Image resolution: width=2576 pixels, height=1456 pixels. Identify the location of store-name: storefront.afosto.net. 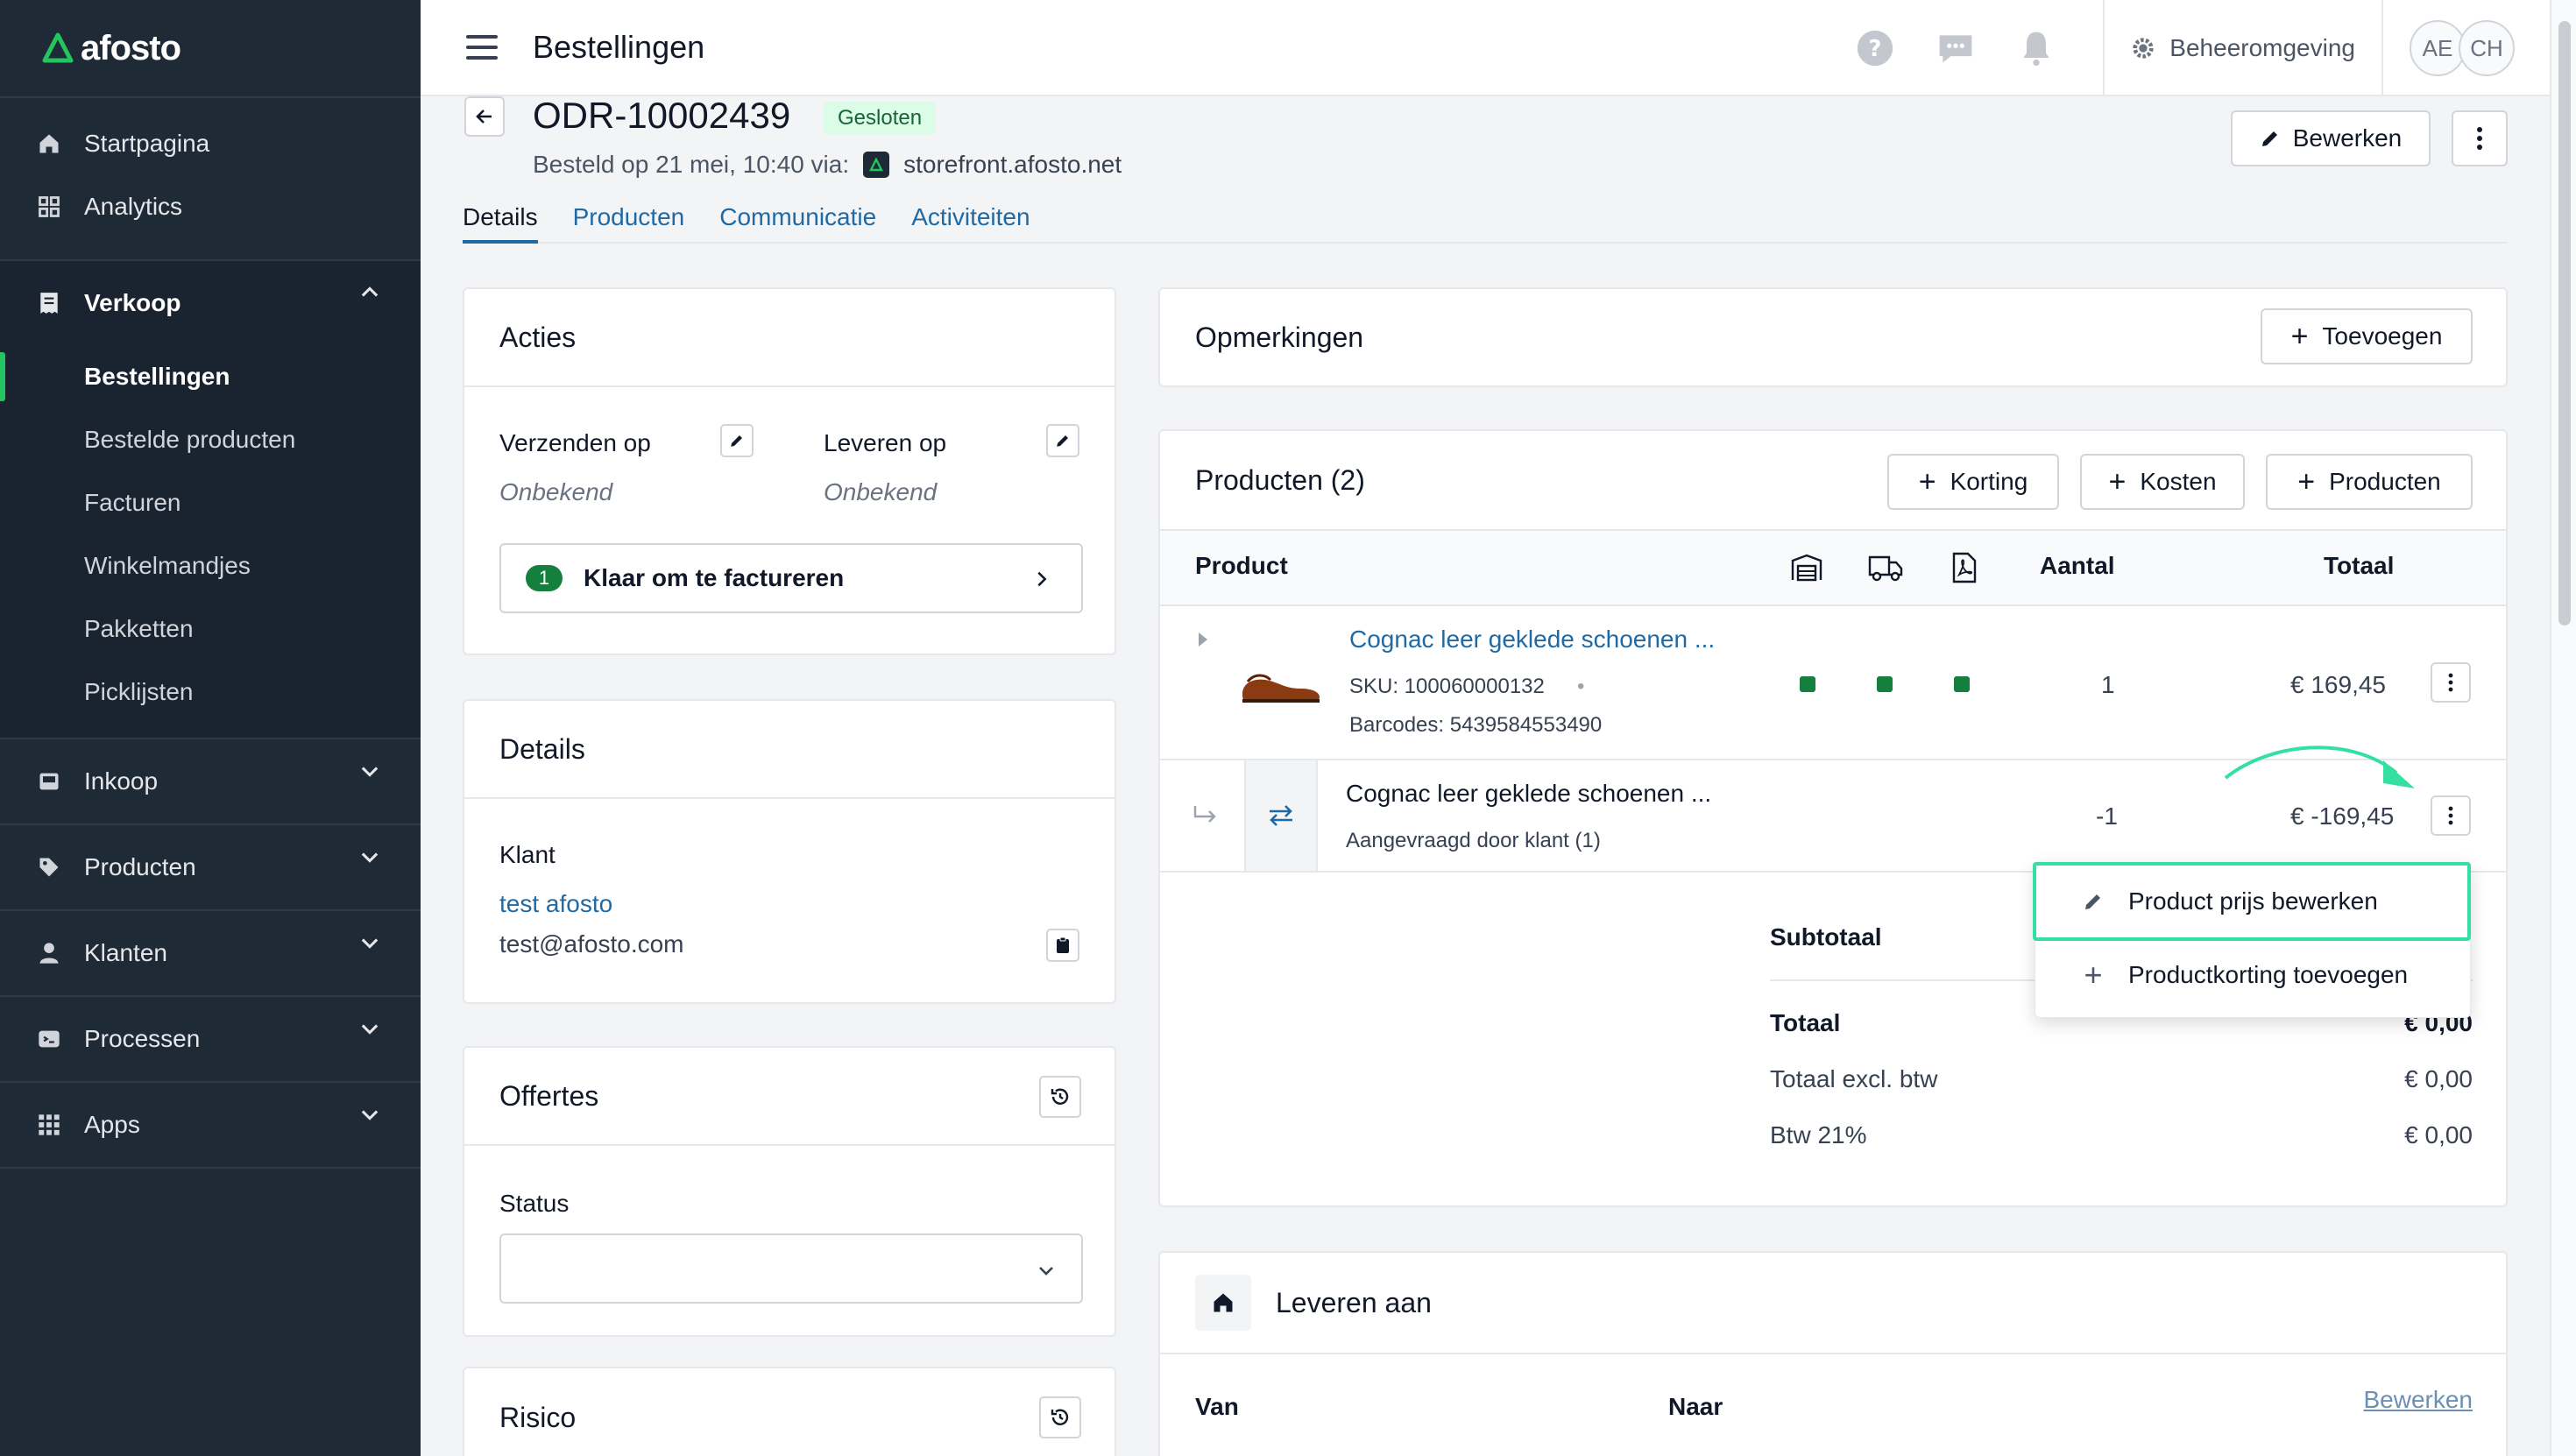
(1012, 165).